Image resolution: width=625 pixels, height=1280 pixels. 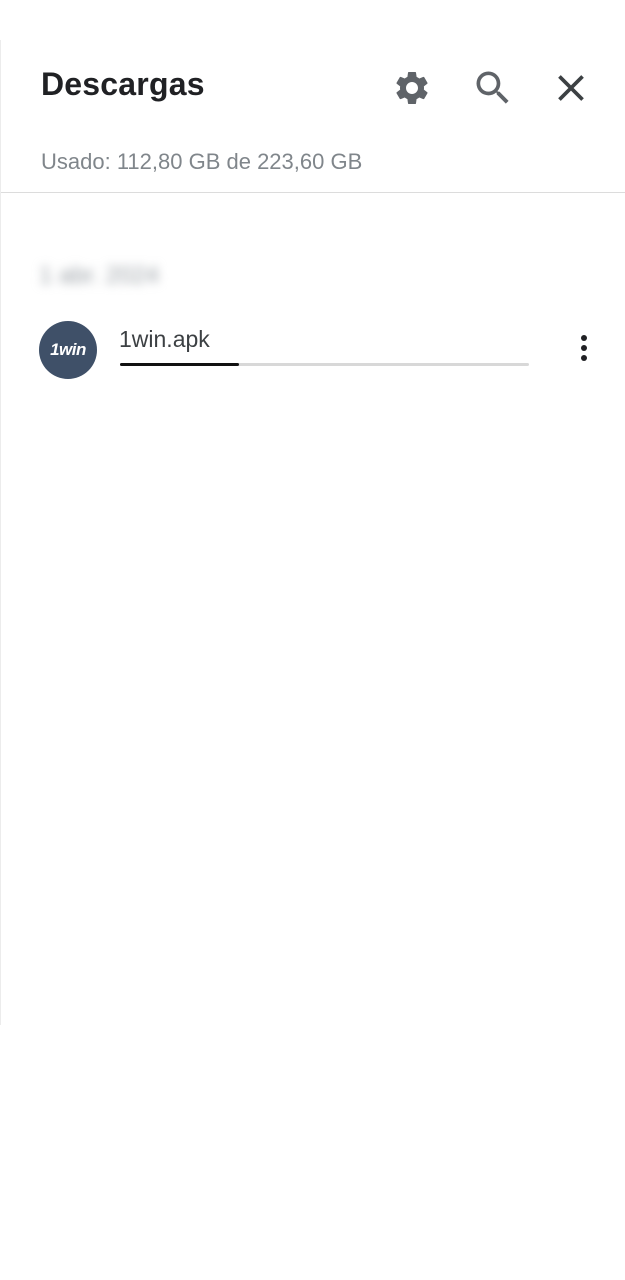 I want to click on search-button, so click(x=493, y=88).